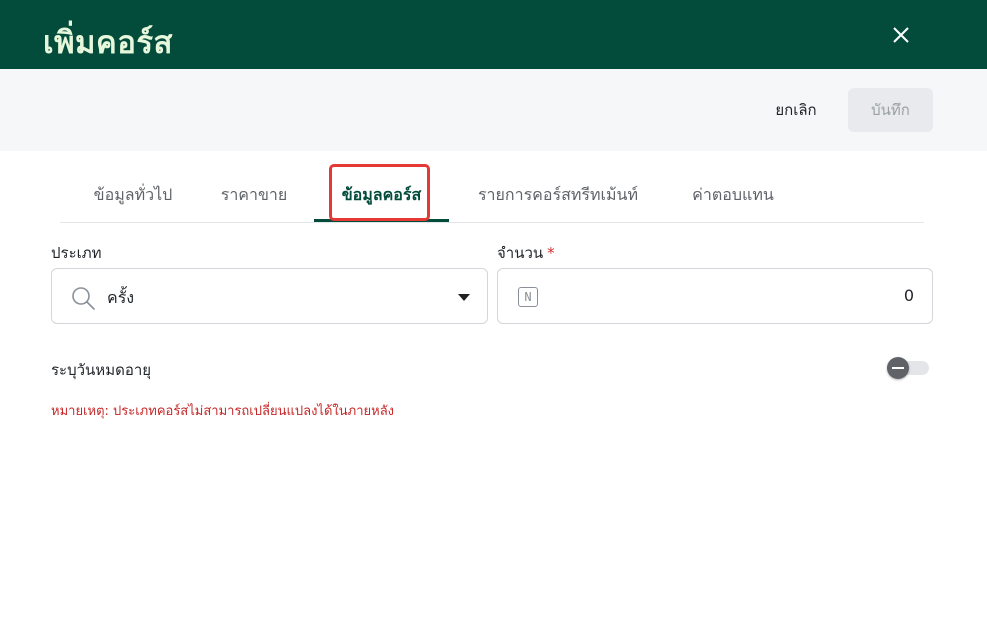  I want to click on dialog-header: เพิ่มคอร์ส, so click(493, 34).